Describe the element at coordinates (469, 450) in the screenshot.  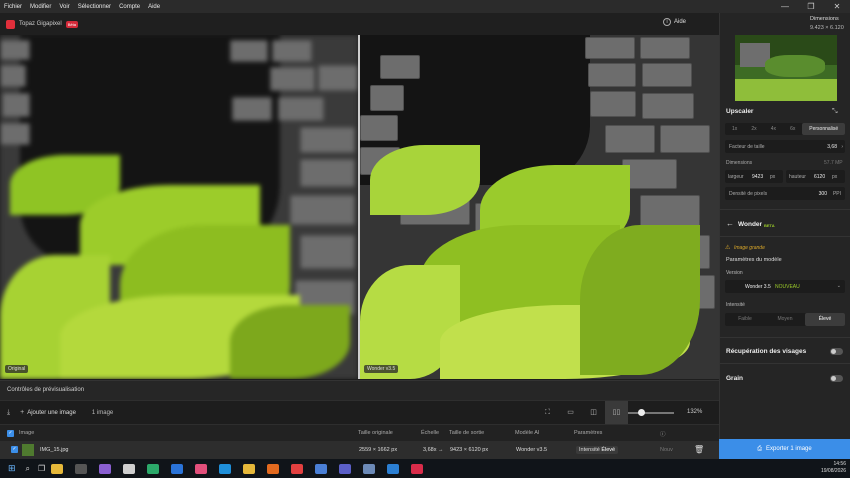
I see `row-output-size: 9423 × 6120 px` at that location.